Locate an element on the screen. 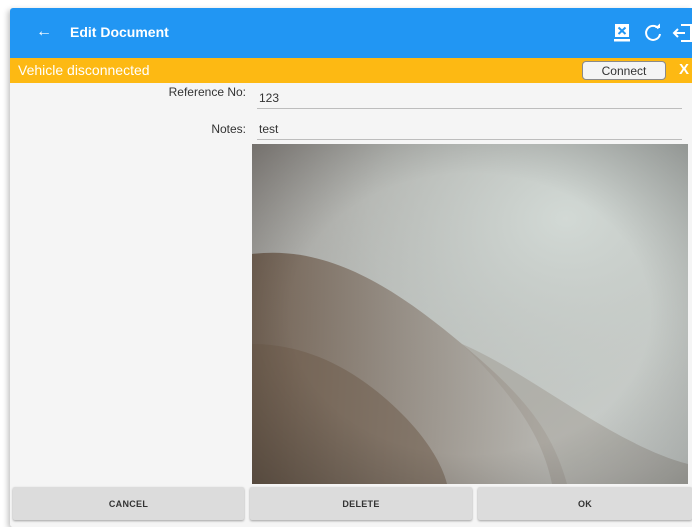  refresh-icon is located at coordinates (653, 32).